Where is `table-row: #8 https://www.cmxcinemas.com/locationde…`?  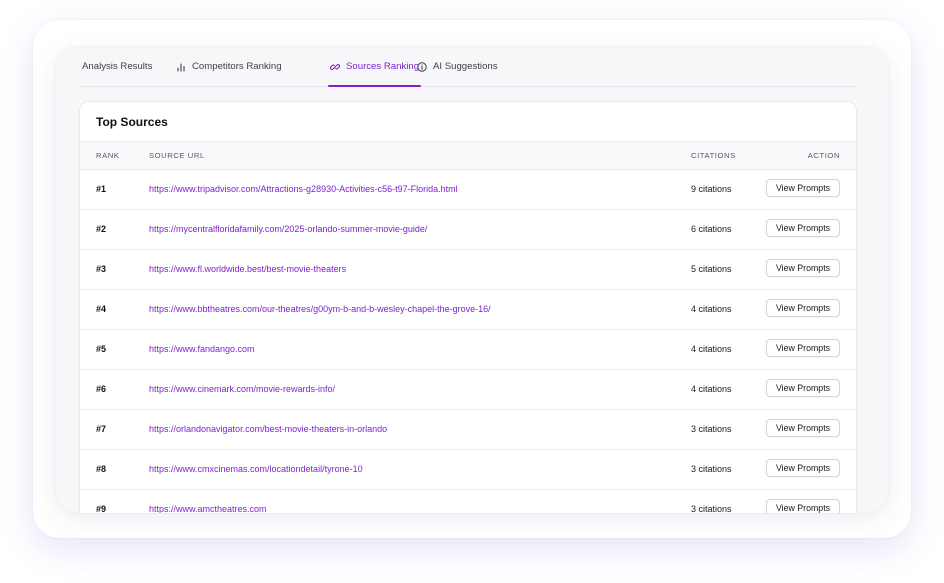 table-row: #8 https://www.cmxcinemas.com/locationde… is located at coordinates (468, 469).